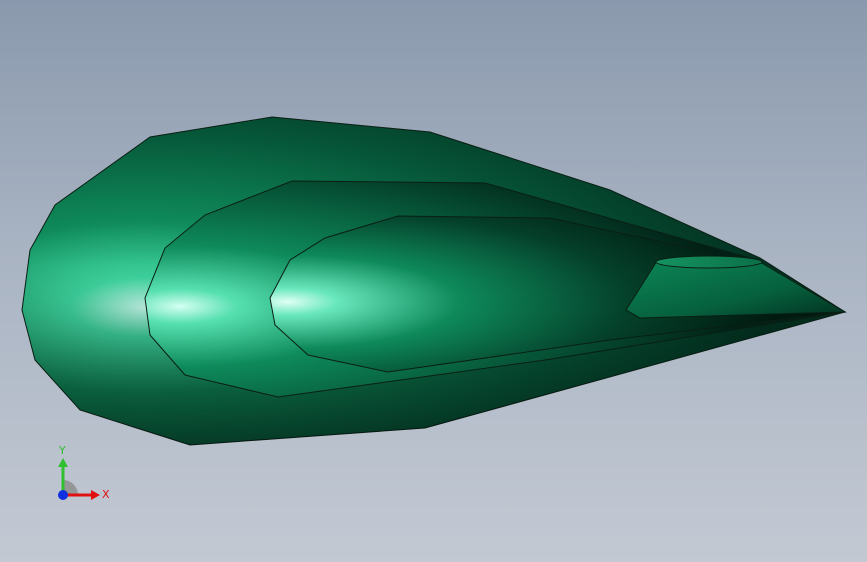  Describe the element at coordinates (63, 495) in the screenshot. I see `z-axis-indicator` at that location.